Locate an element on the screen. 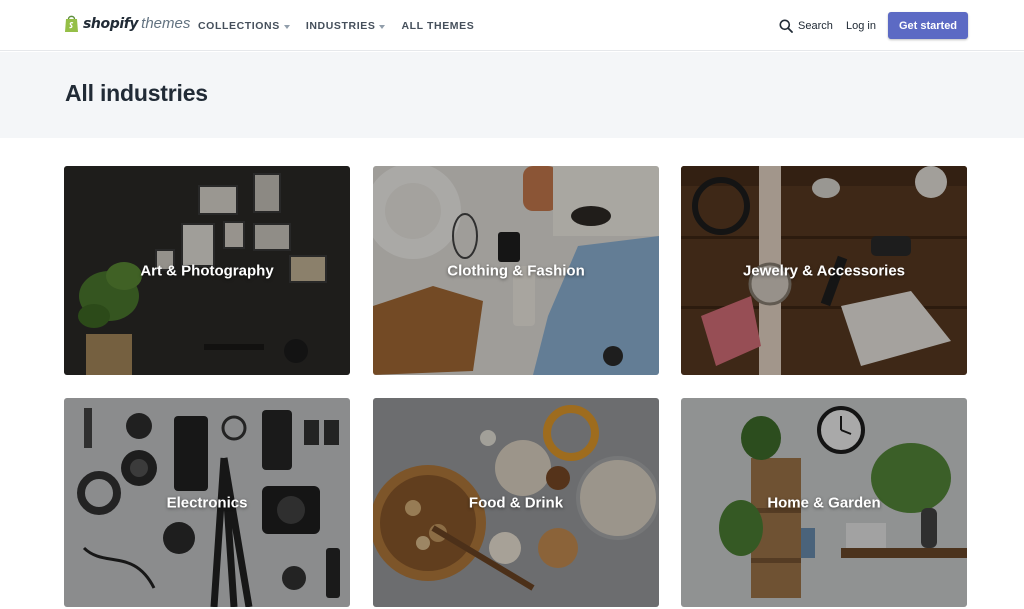  shopify-bag-icon is located at coordinates (71, 23).